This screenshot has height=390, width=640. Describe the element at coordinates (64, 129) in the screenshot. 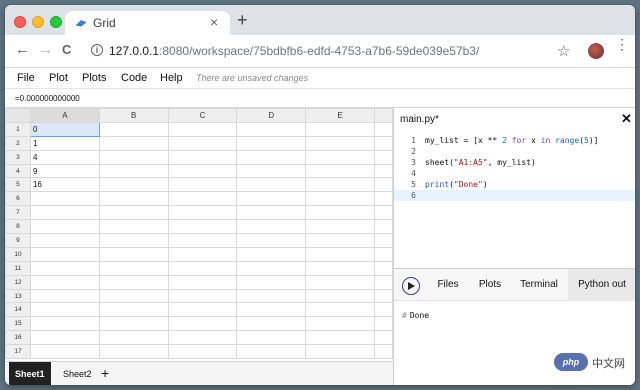

I see `sheet-cell: 0` at that location.